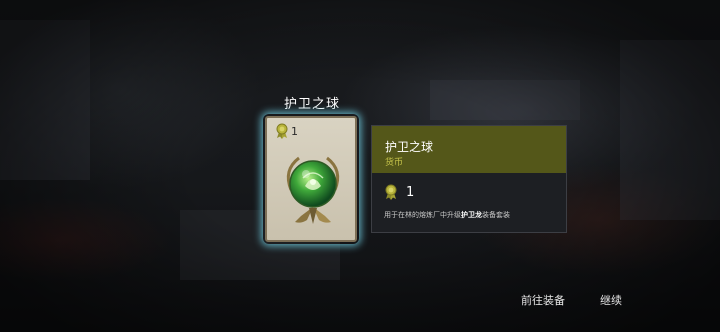 The image size is (720, 332). What do you see at coordinates (543, 300) in the screenshot?
I see `go-to-equipment-button: 前往装备` at bounding box center [543, 300].